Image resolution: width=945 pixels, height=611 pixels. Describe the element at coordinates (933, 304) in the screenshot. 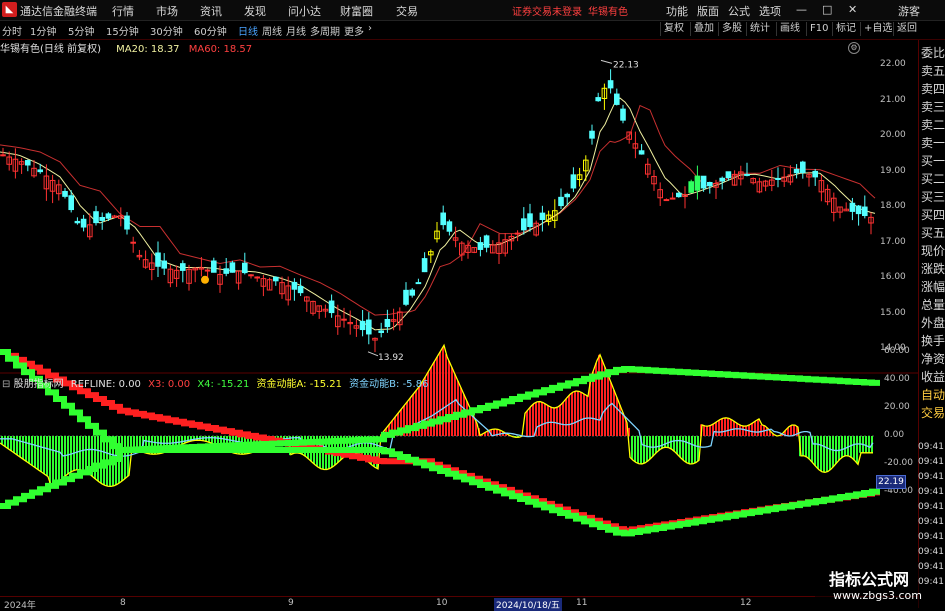

I see `quote-item: 总量` at that location.